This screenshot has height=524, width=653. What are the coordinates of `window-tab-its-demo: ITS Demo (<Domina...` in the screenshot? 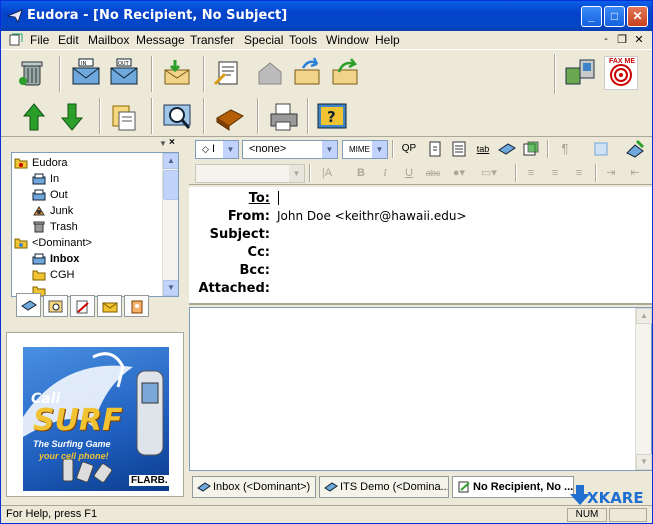 It's located at (384, 487).